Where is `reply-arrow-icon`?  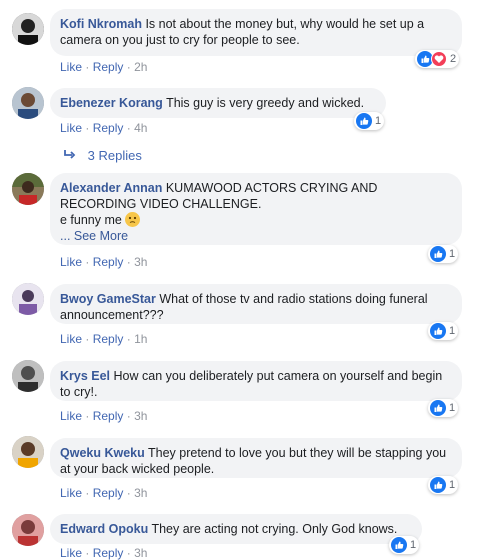 reply-arrow-icon is located at coordinates (72, 155).